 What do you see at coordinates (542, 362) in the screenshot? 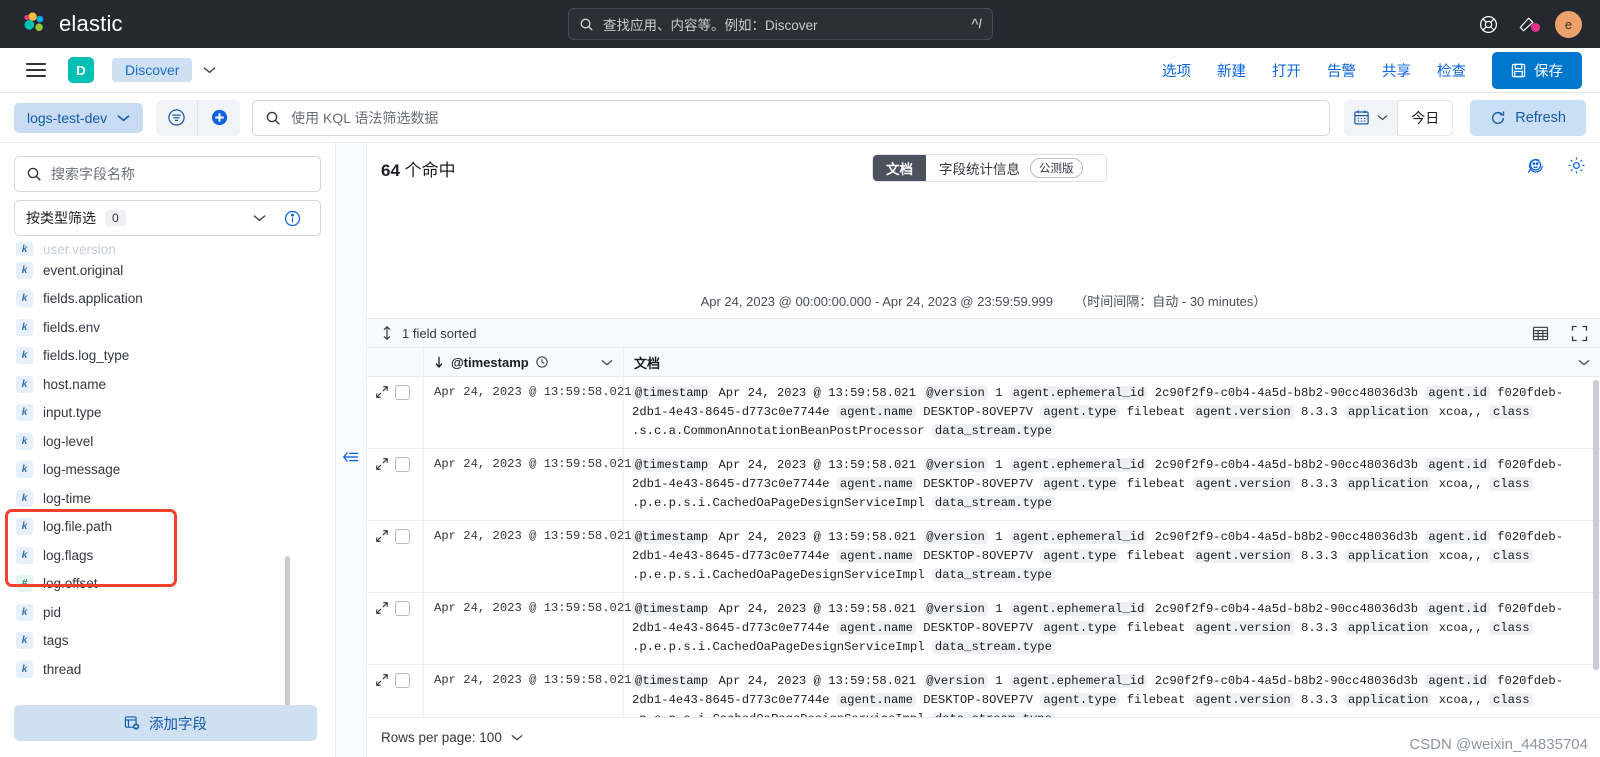
I see `clock-icon` at bounding box center [542, 362].